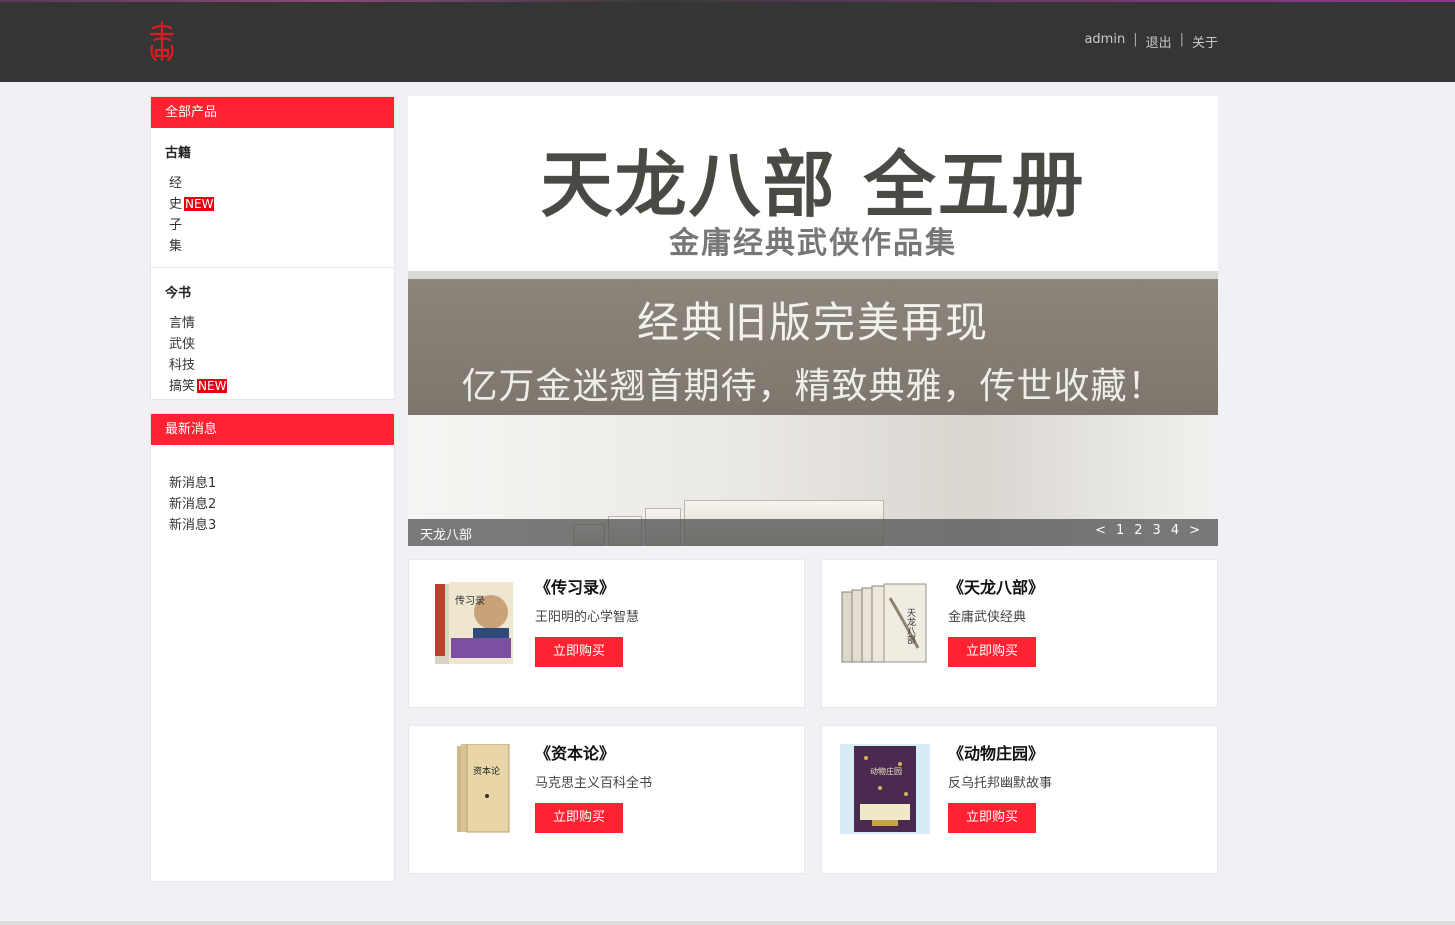 The height and width of the screenshot is (925, 1455). Describe the element at coordinates (272, 112) in the screenshot. I see `category-panel-title: 全部产品` at that location.